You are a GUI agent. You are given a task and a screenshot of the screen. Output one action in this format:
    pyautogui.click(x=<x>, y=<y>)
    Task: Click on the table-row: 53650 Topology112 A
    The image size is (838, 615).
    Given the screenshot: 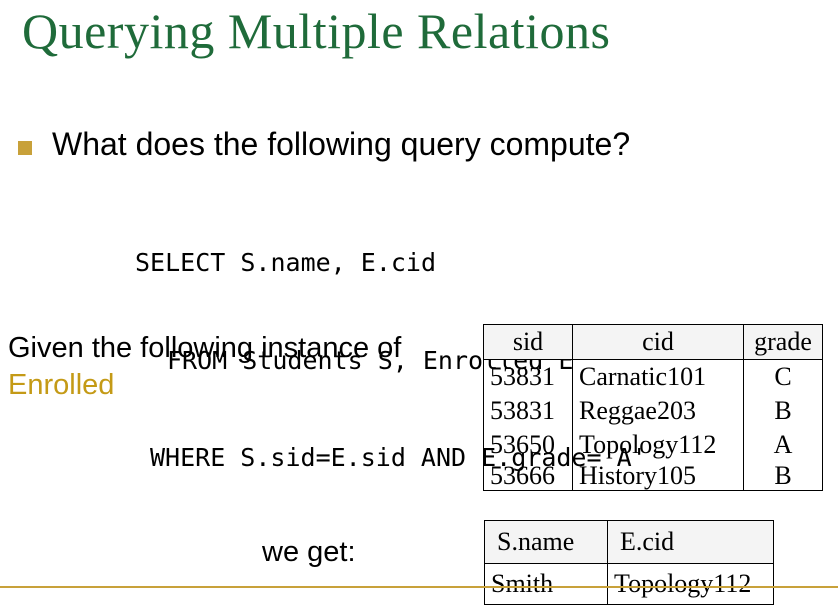 What is the action you would take?
    pyautogui.click(x=653, y=445)
    